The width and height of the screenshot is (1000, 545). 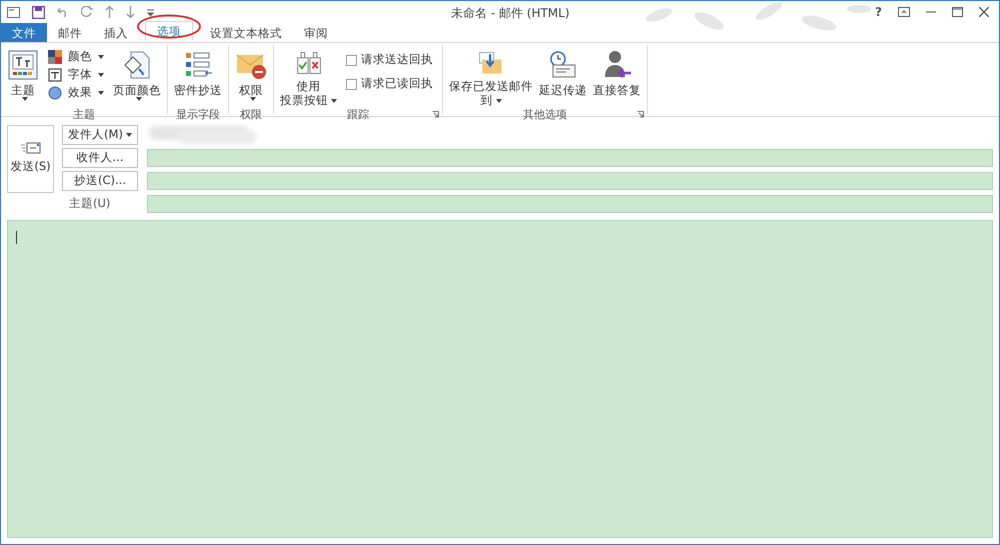 I want to click on group-label: 跟踪, so click(x=358, y=115).